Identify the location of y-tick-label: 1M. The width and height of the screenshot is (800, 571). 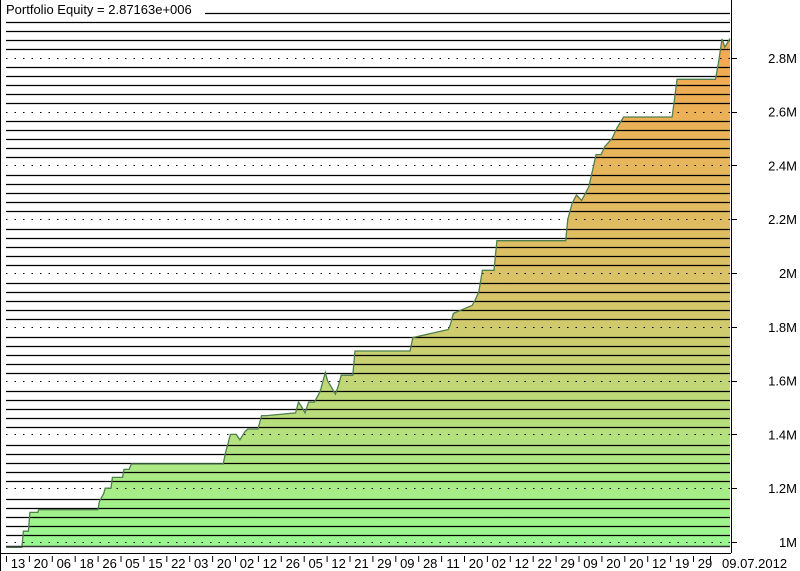
(788, 542).